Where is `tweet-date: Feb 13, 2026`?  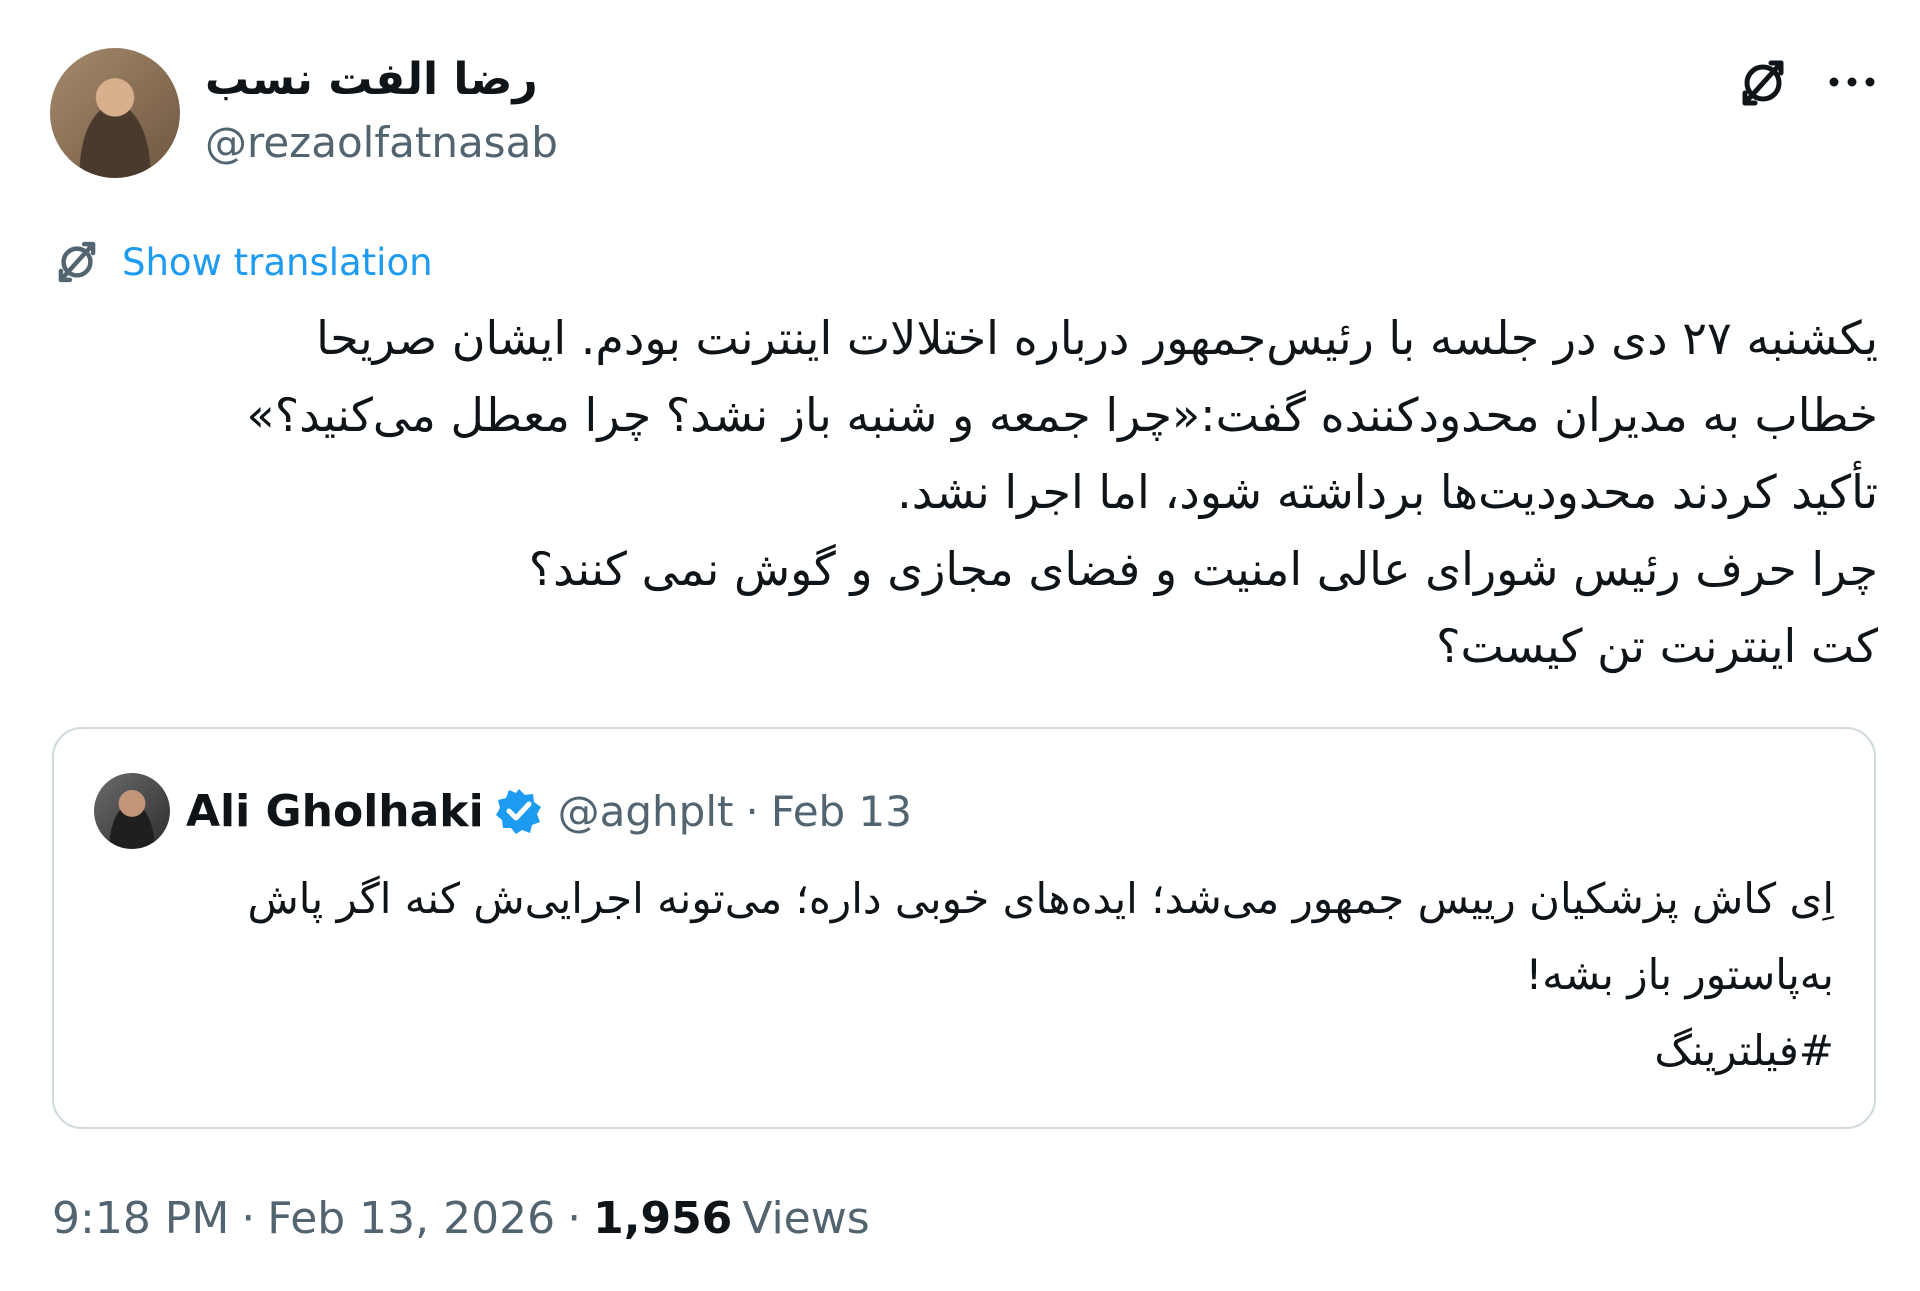 tweet-date: Feb 13, 2026 is located at coordinates (411, 1218).